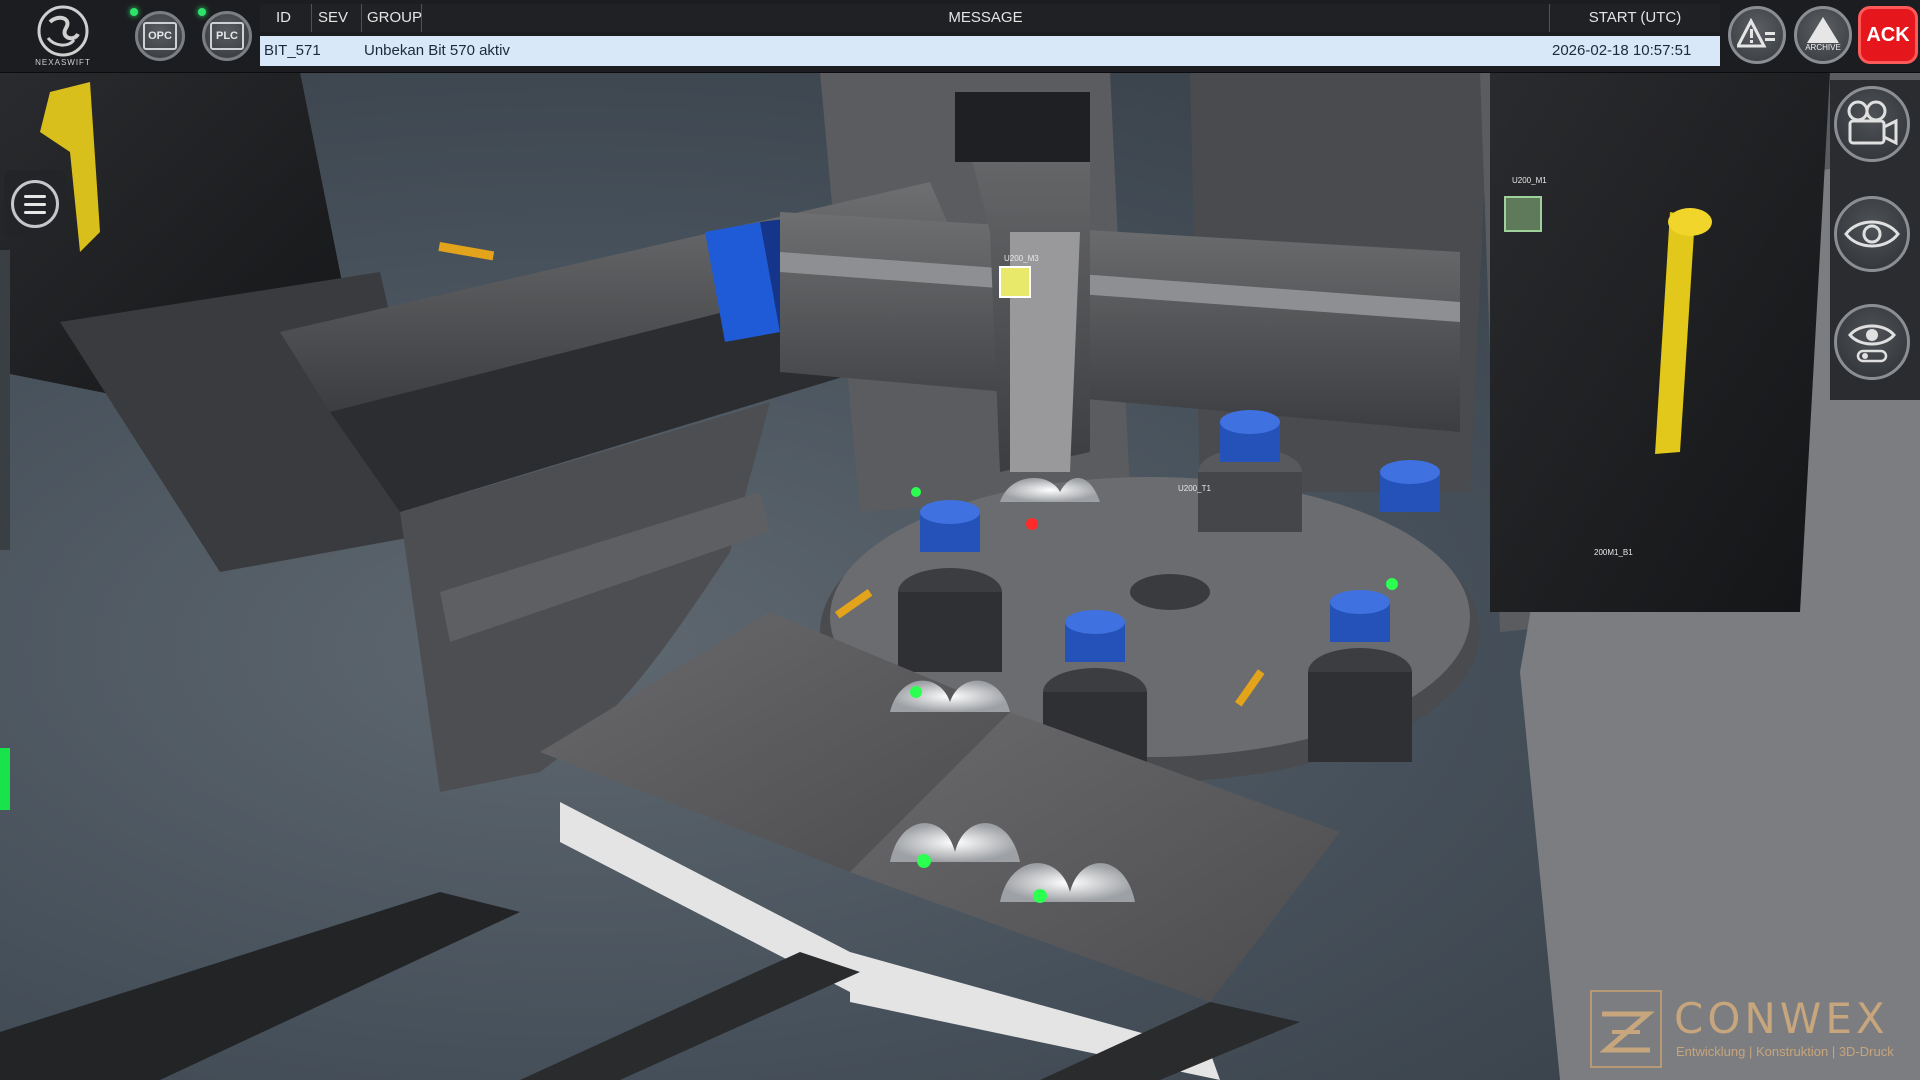 This screenshot has width=1920, height=1080. I want to click on plc-button: PLC, so click(227, 36).